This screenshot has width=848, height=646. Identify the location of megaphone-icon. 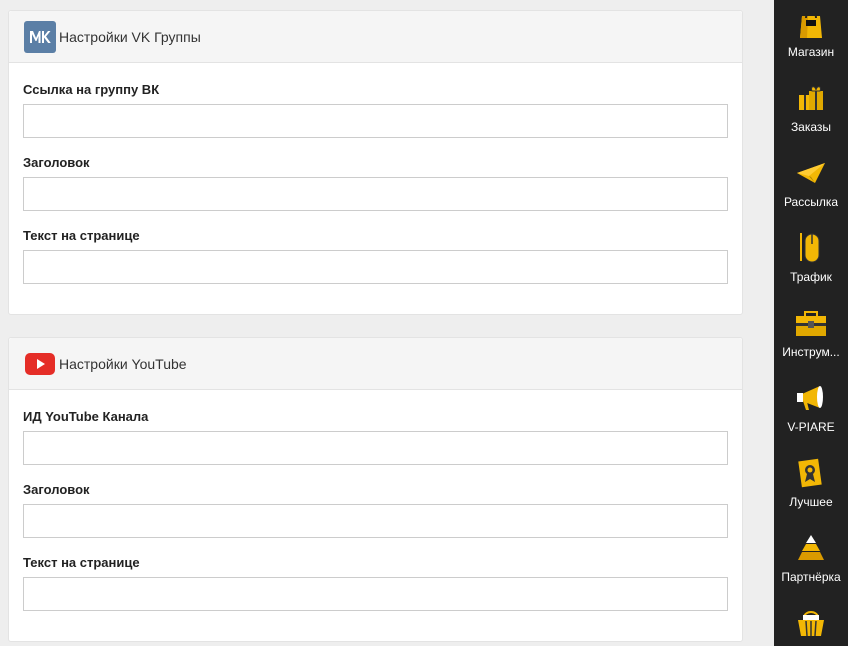
(811, 398).